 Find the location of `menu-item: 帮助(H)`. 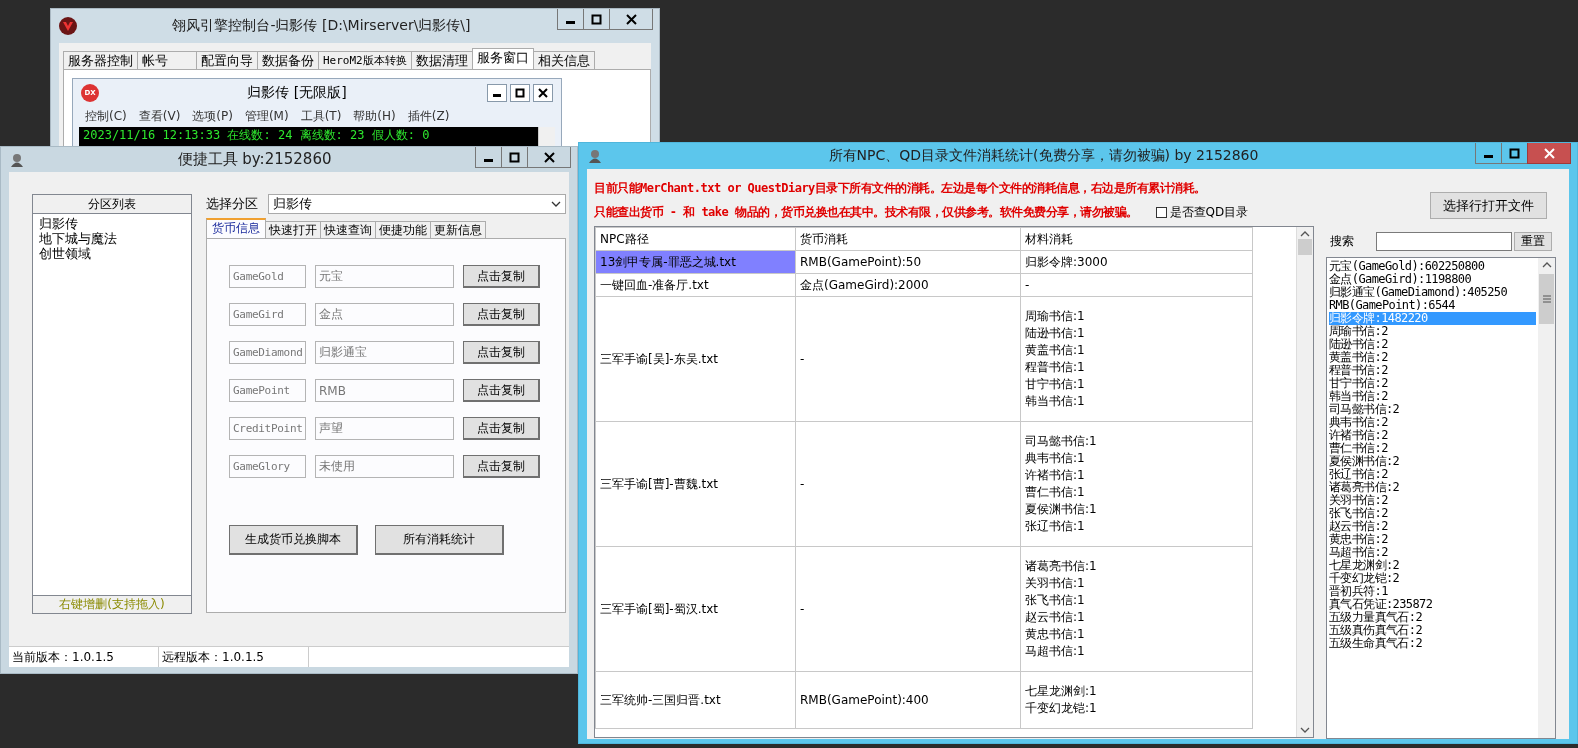

menu-item: 帮助(H) is located at coordinates (374, 116).